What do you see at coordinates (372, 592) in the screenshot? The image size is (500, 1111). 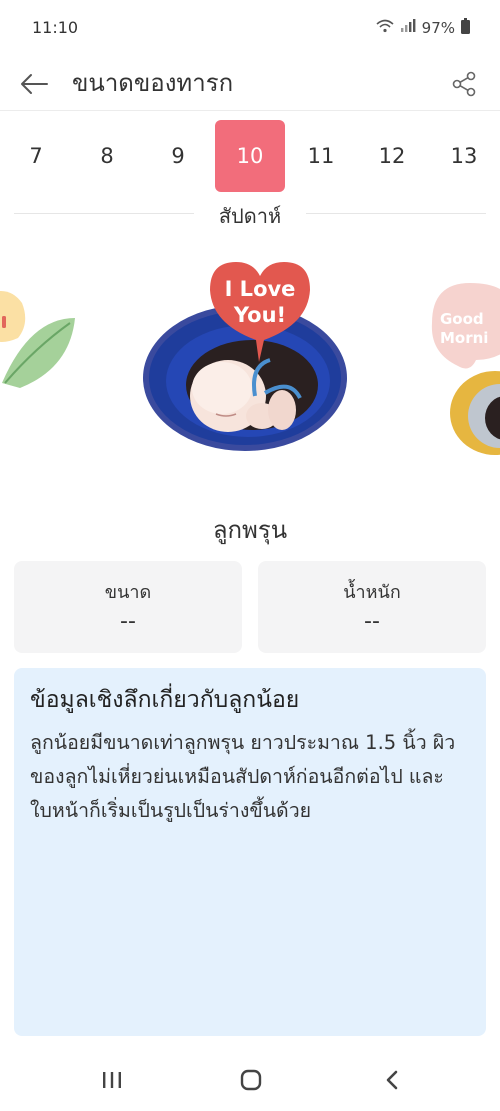 I see `weight-label: น้ำหนัก` at bounding box center [372, 592].